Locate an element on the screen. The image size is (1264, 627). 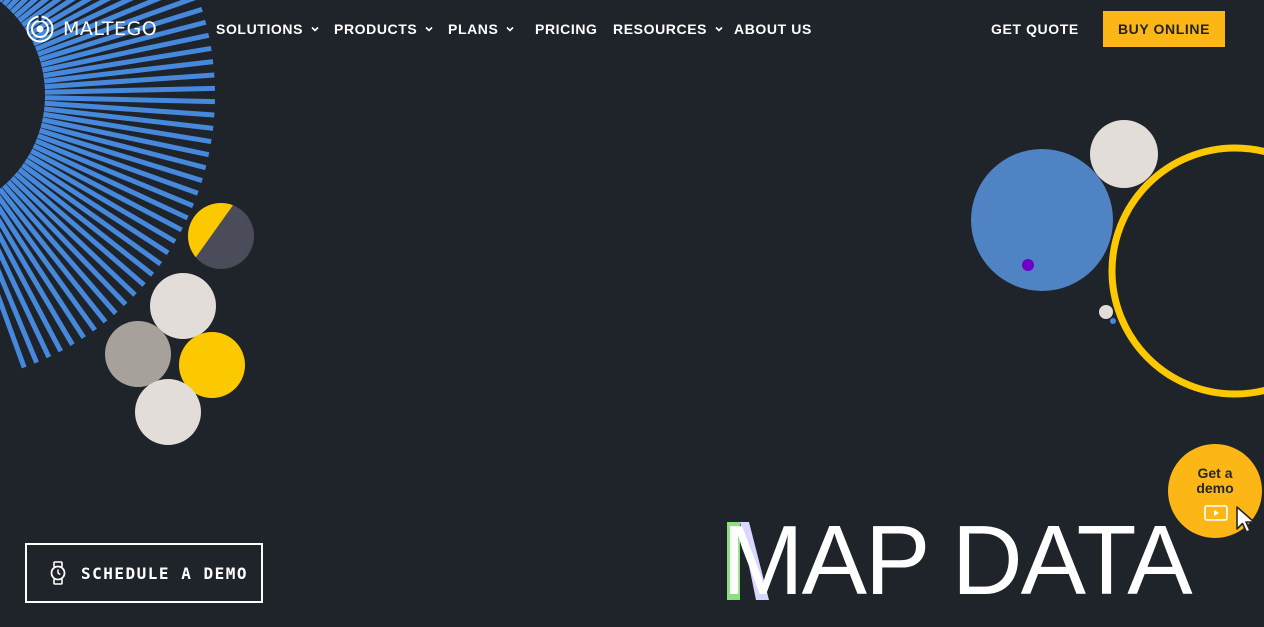
half-circle-badge is located at coordinates (221, 236).